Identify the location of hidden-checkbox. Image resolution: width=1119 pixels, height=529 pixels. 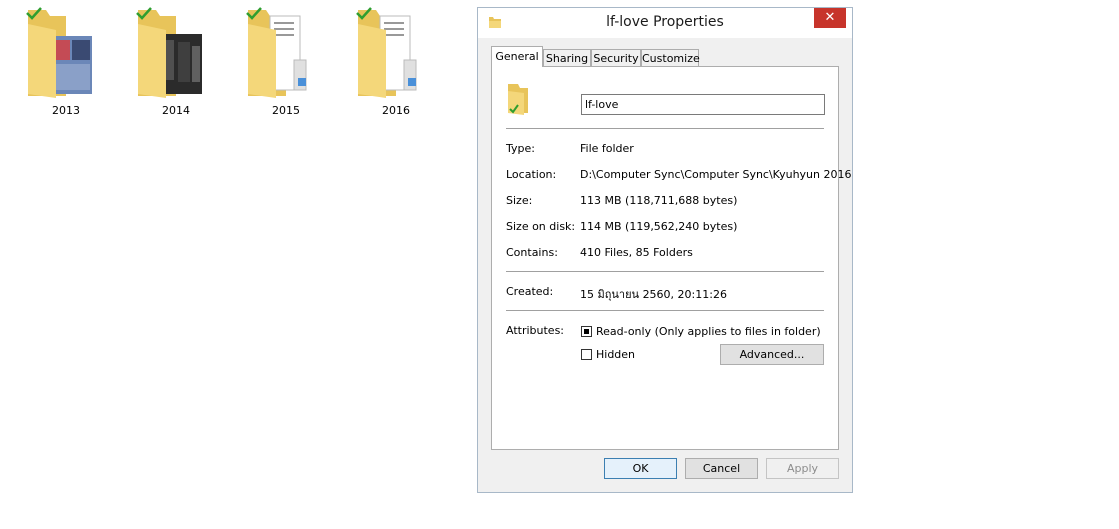
(586, 354).